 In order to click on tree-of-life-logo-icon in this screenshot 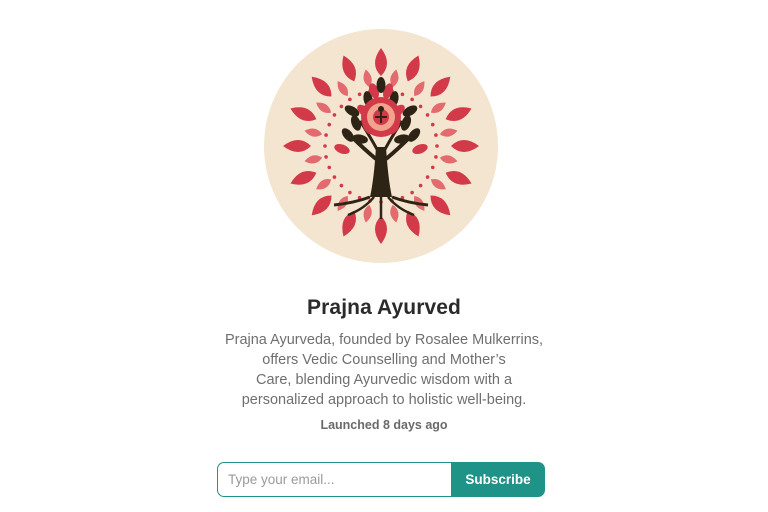, I will do `click(381, 146)`.